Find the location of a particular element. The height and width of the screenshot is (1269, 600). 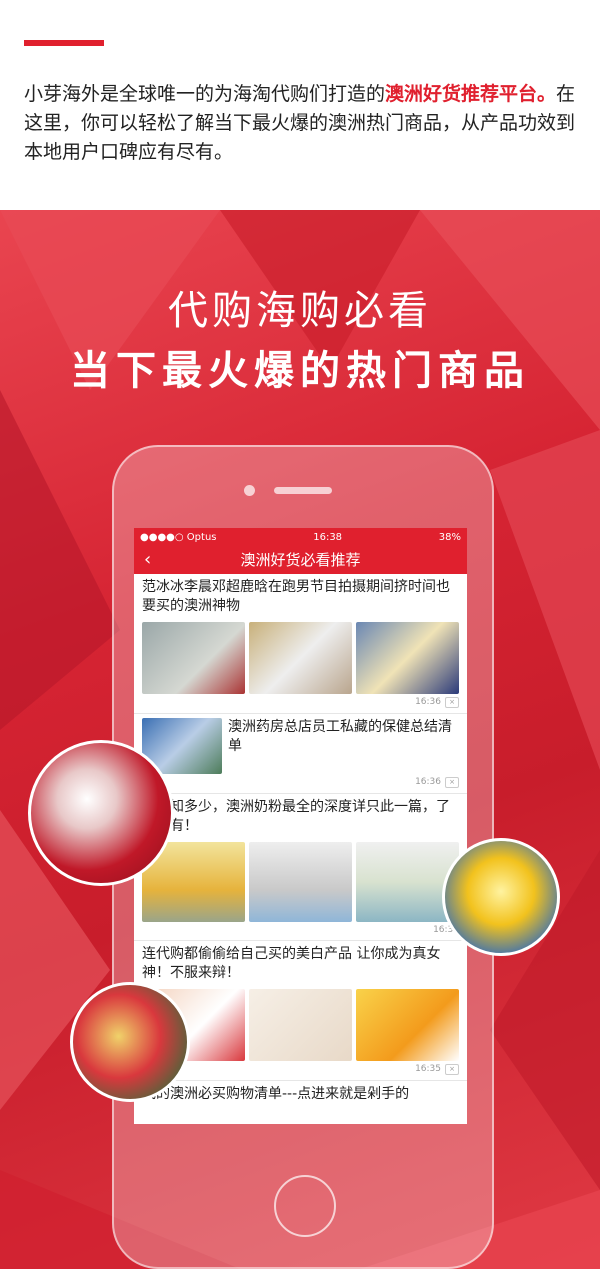

article-item-1: 范冰冰李晨邓超鹿晗在跑男节目拍摄期间挤时间也要买的澳洲神物 16:36 × is located at coordinates (300, 644).